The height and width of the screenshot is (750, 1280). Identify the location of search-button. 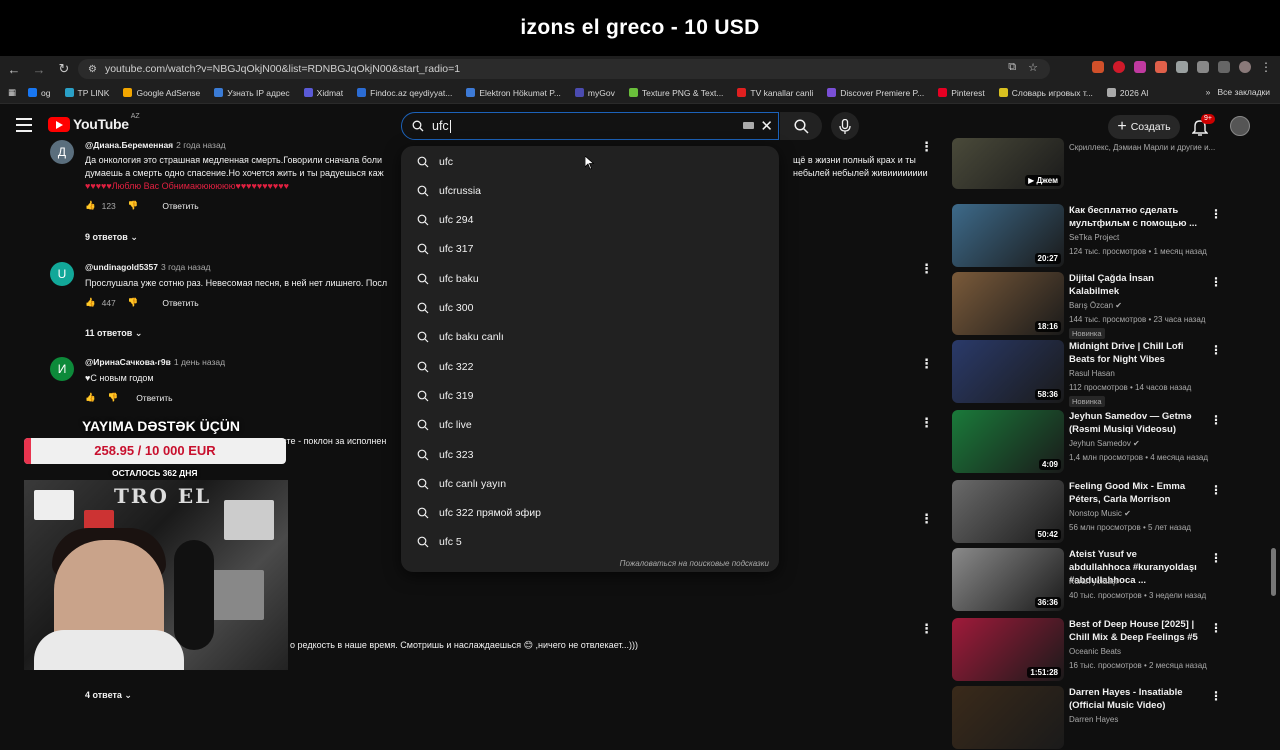
(801, 126).